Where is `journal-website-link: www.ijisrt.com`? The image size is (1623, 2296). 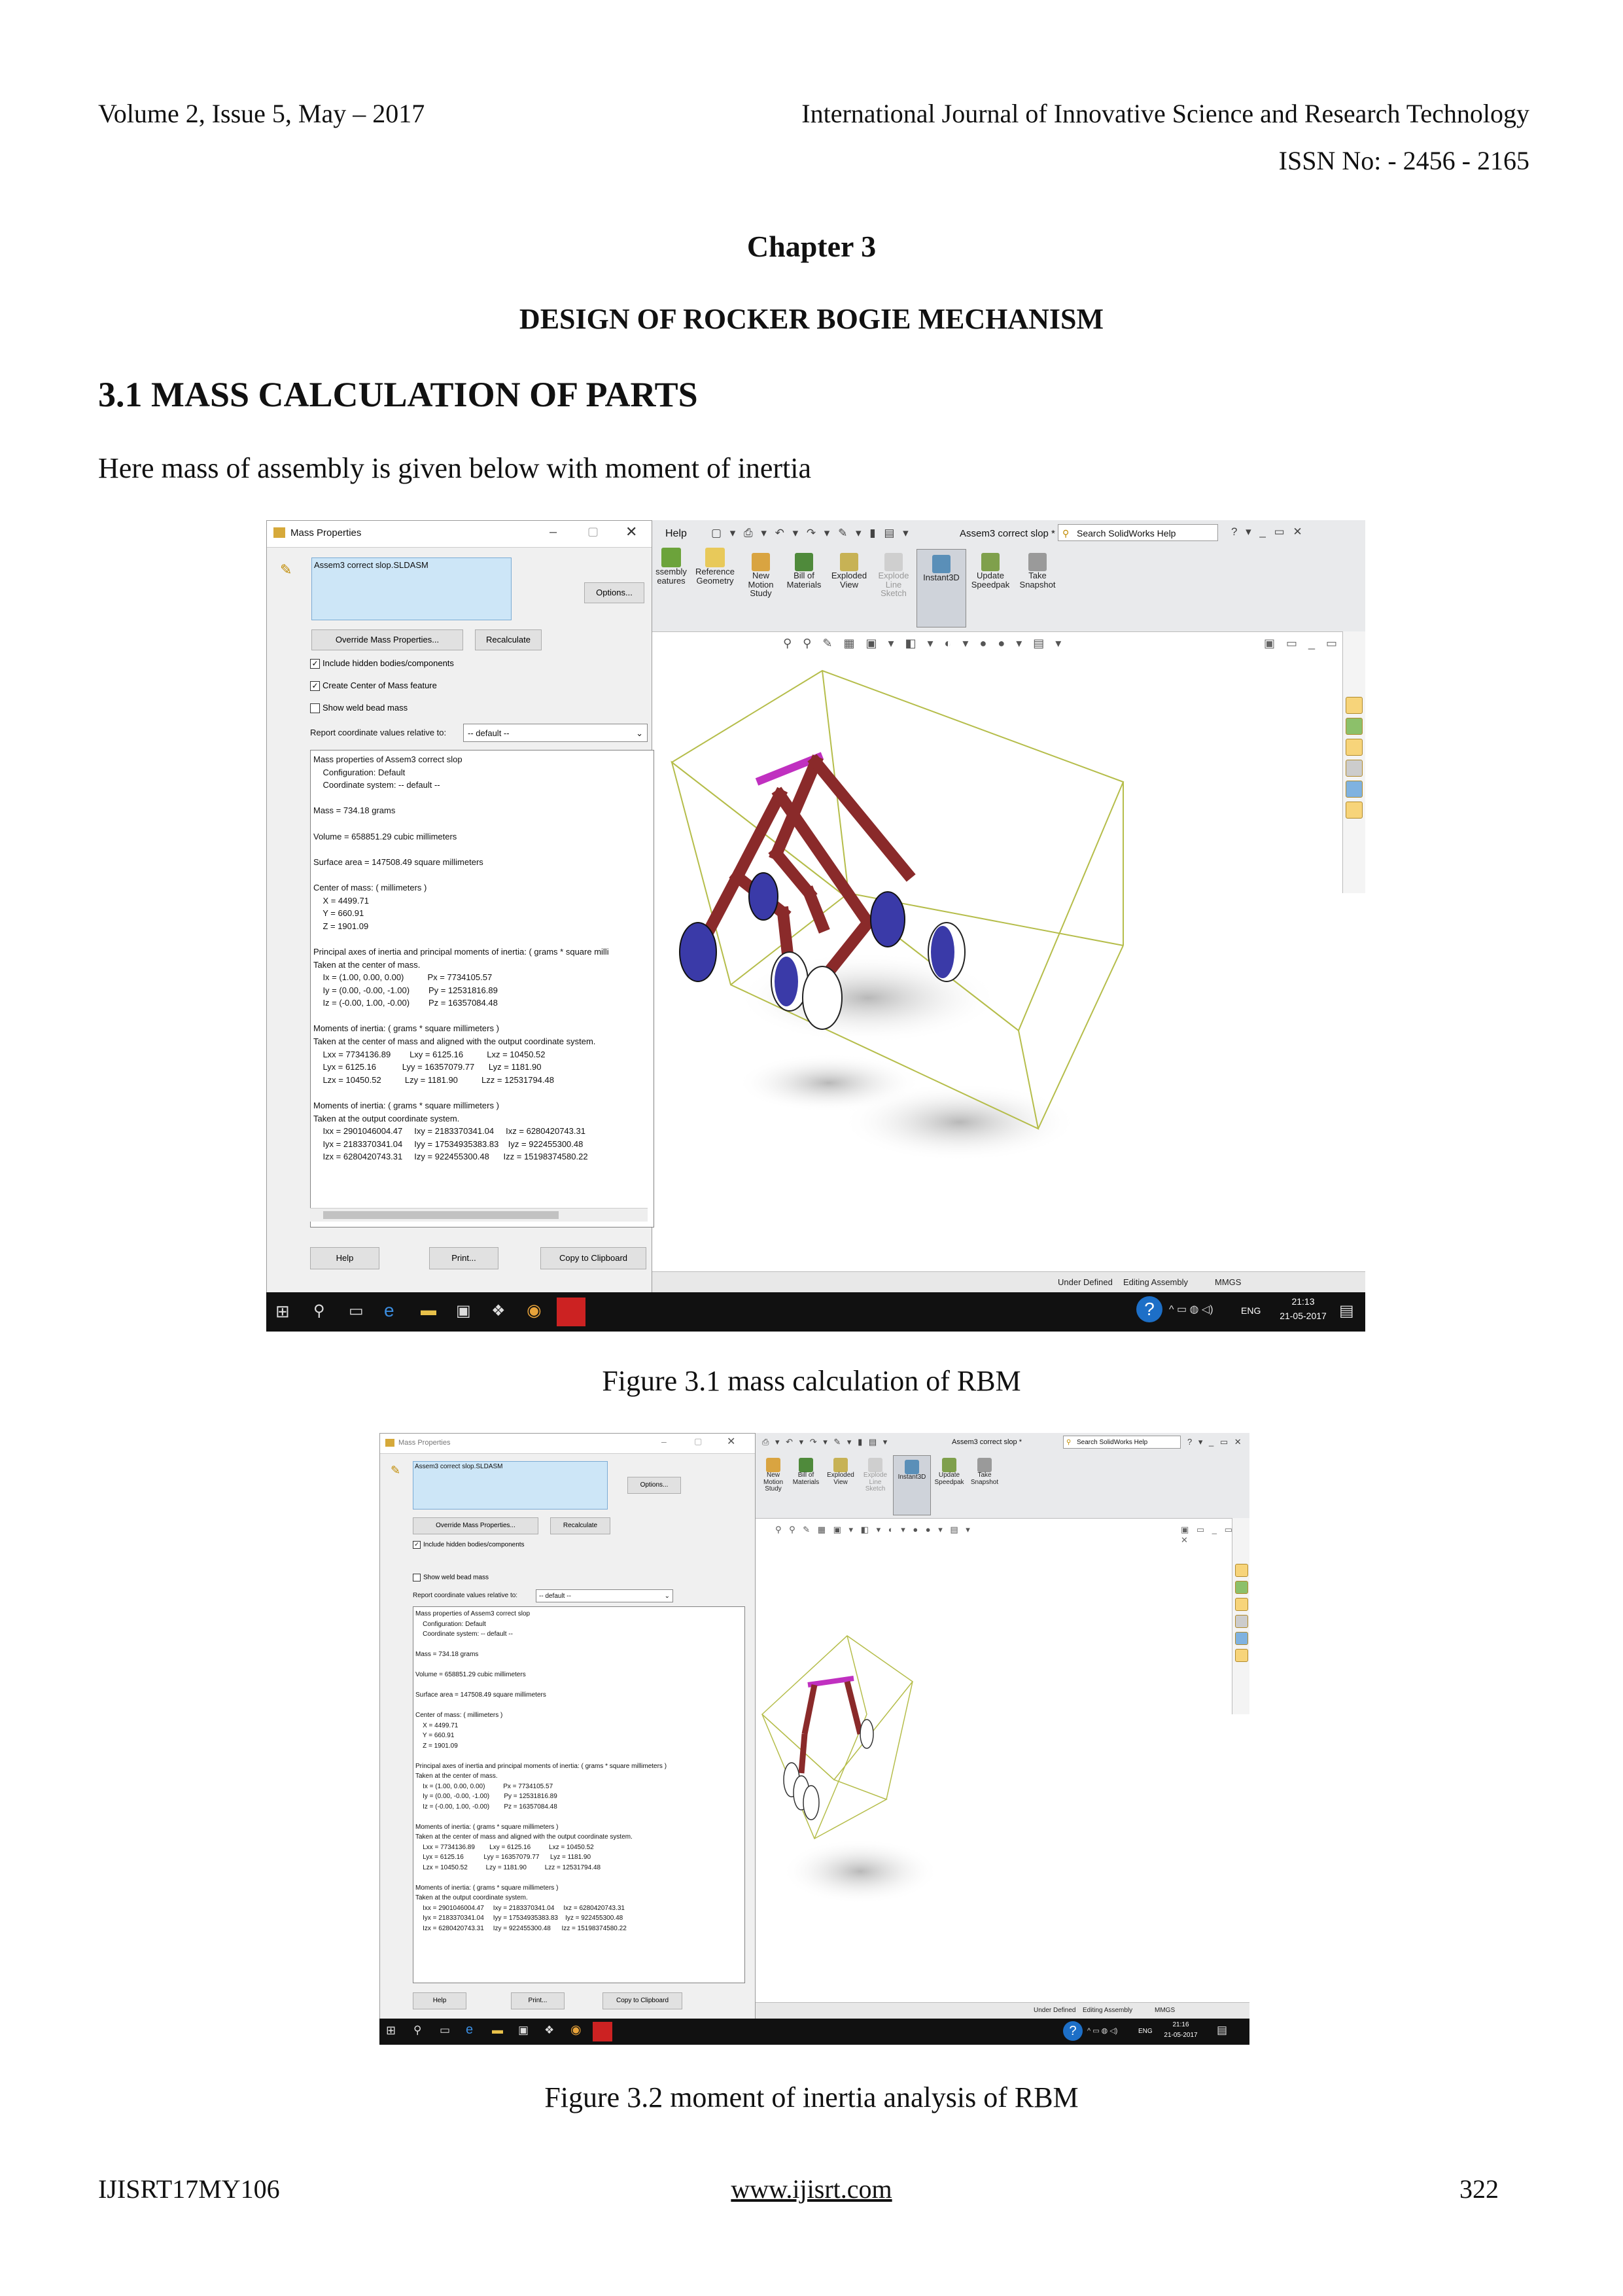 journal-website-link: www.ijisrt.com is located at coordinates (812, 2189).